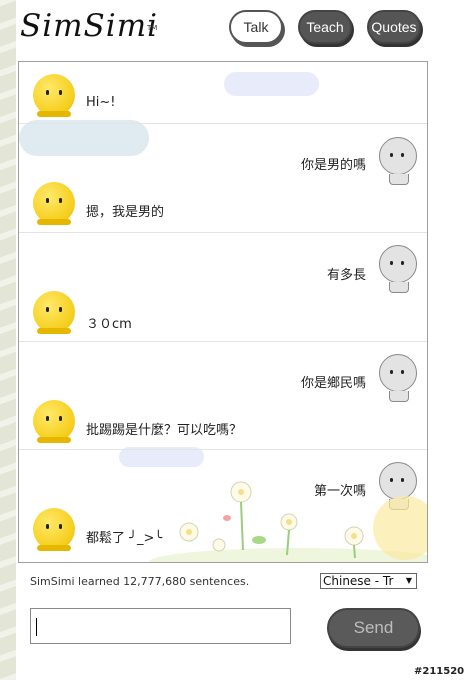  What do you see at coordinates (256, 27) in the screenshot?
I see `talk-button: Talk` at bounding box center [256, 27].